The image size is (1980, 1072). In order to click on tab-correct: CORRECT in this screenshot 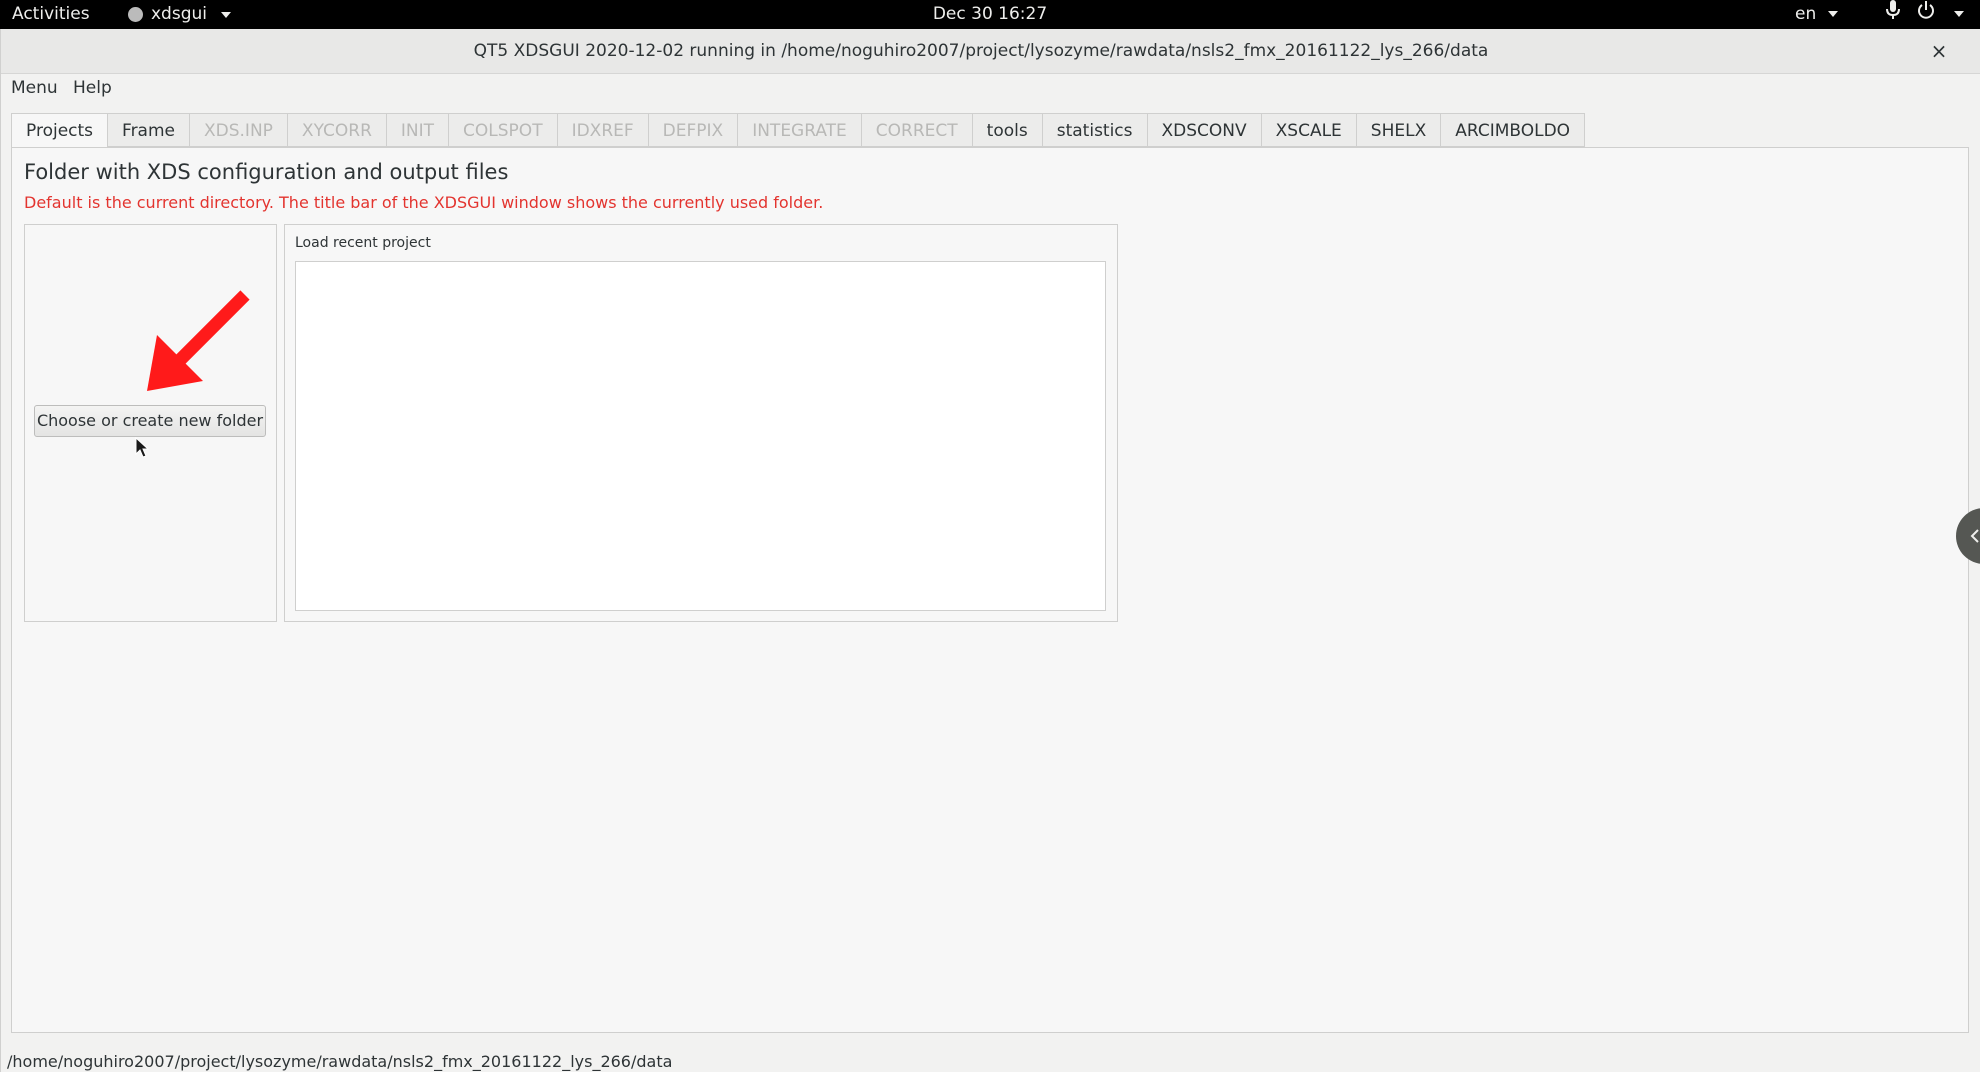, I will do `click(916, 130)`.